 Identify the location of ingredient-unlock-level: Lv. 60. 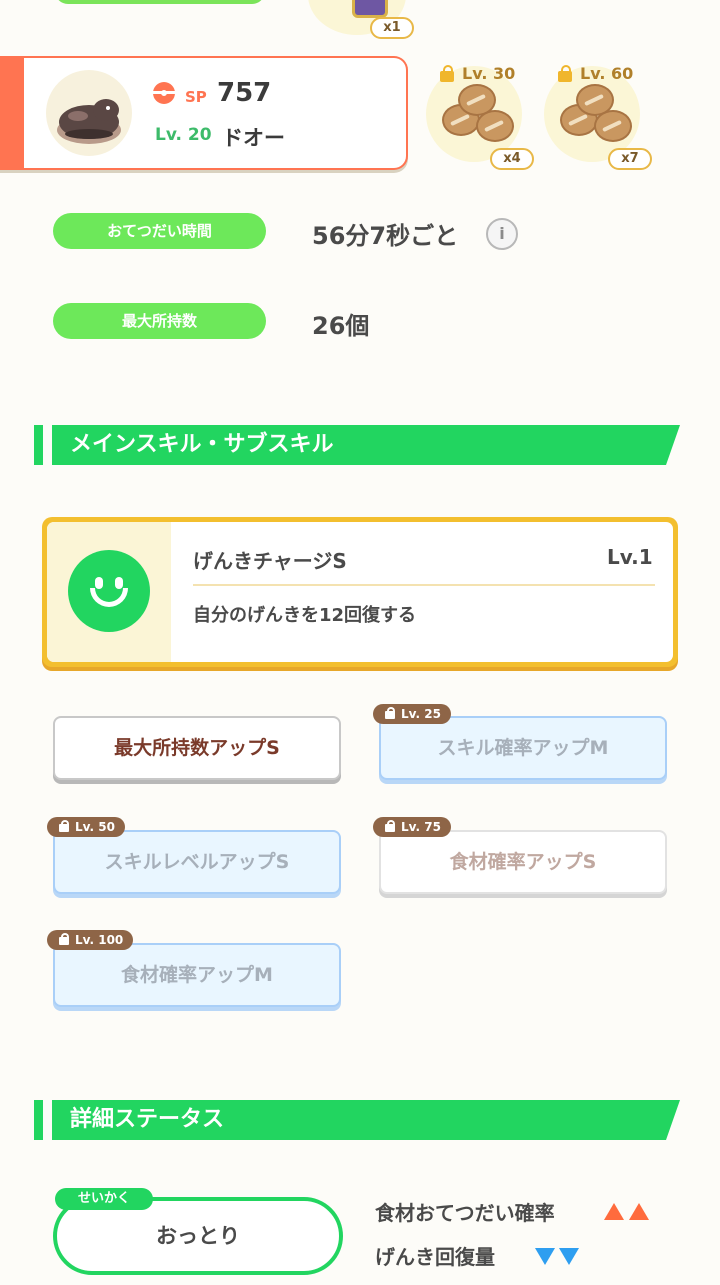
(607, 73).